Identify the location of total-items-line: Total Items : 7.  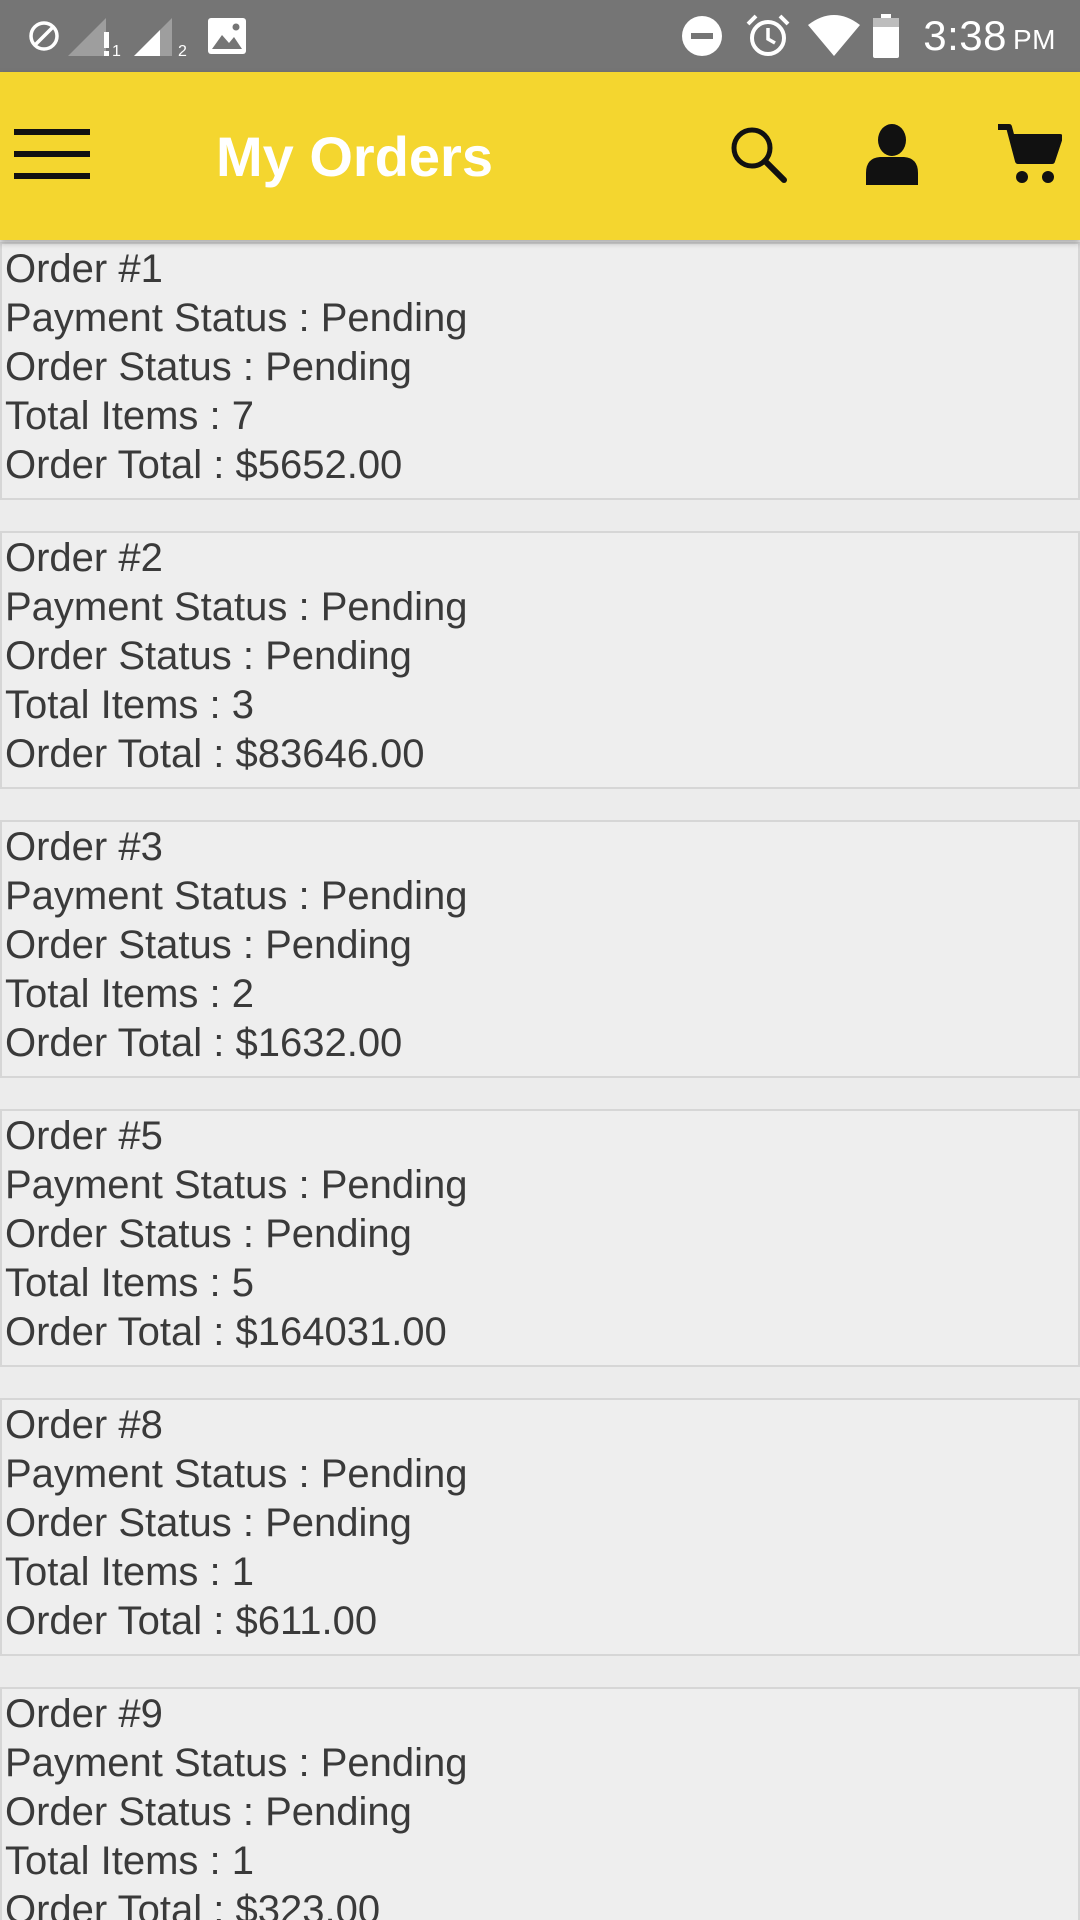
(129, 416).